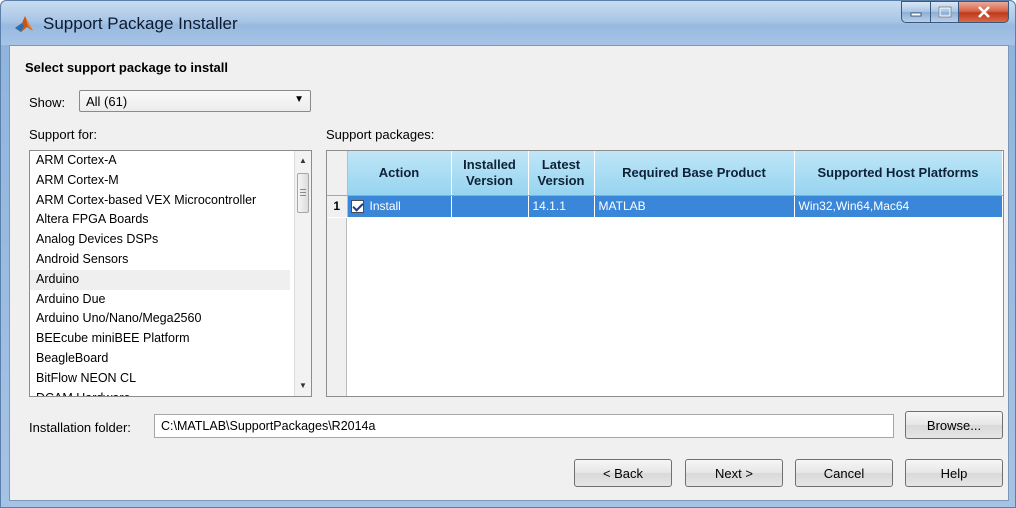  What do you see at coordinates (160, 201) in the screenshot?
I see `list-item: ARM Cortex-based VEX Microcontroller` at bounding box center [160, 201].